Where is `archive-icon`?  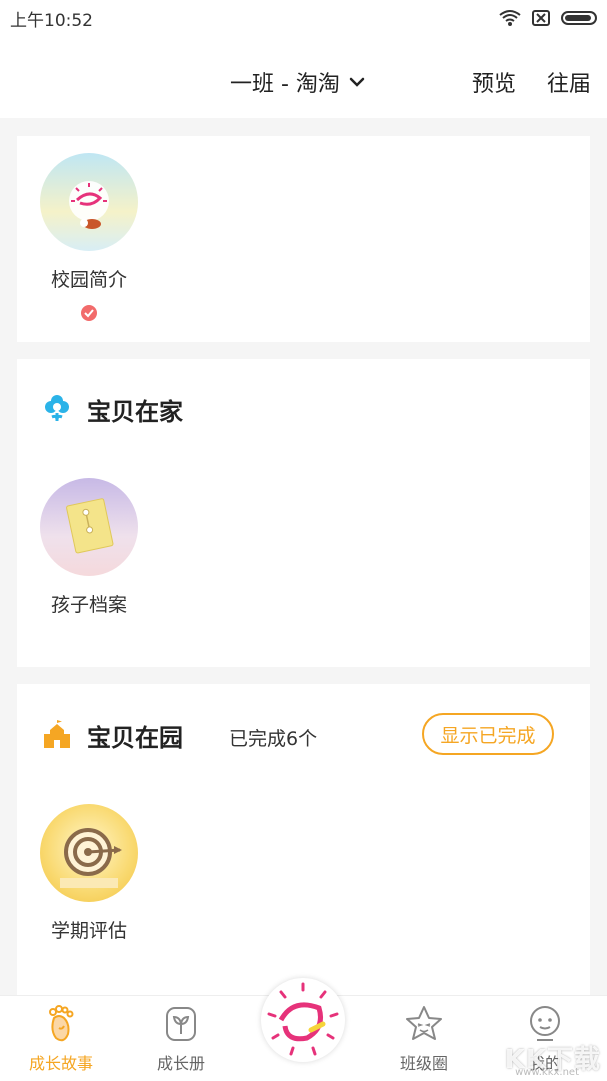
archive-icon is located at coordinates (90, 526).